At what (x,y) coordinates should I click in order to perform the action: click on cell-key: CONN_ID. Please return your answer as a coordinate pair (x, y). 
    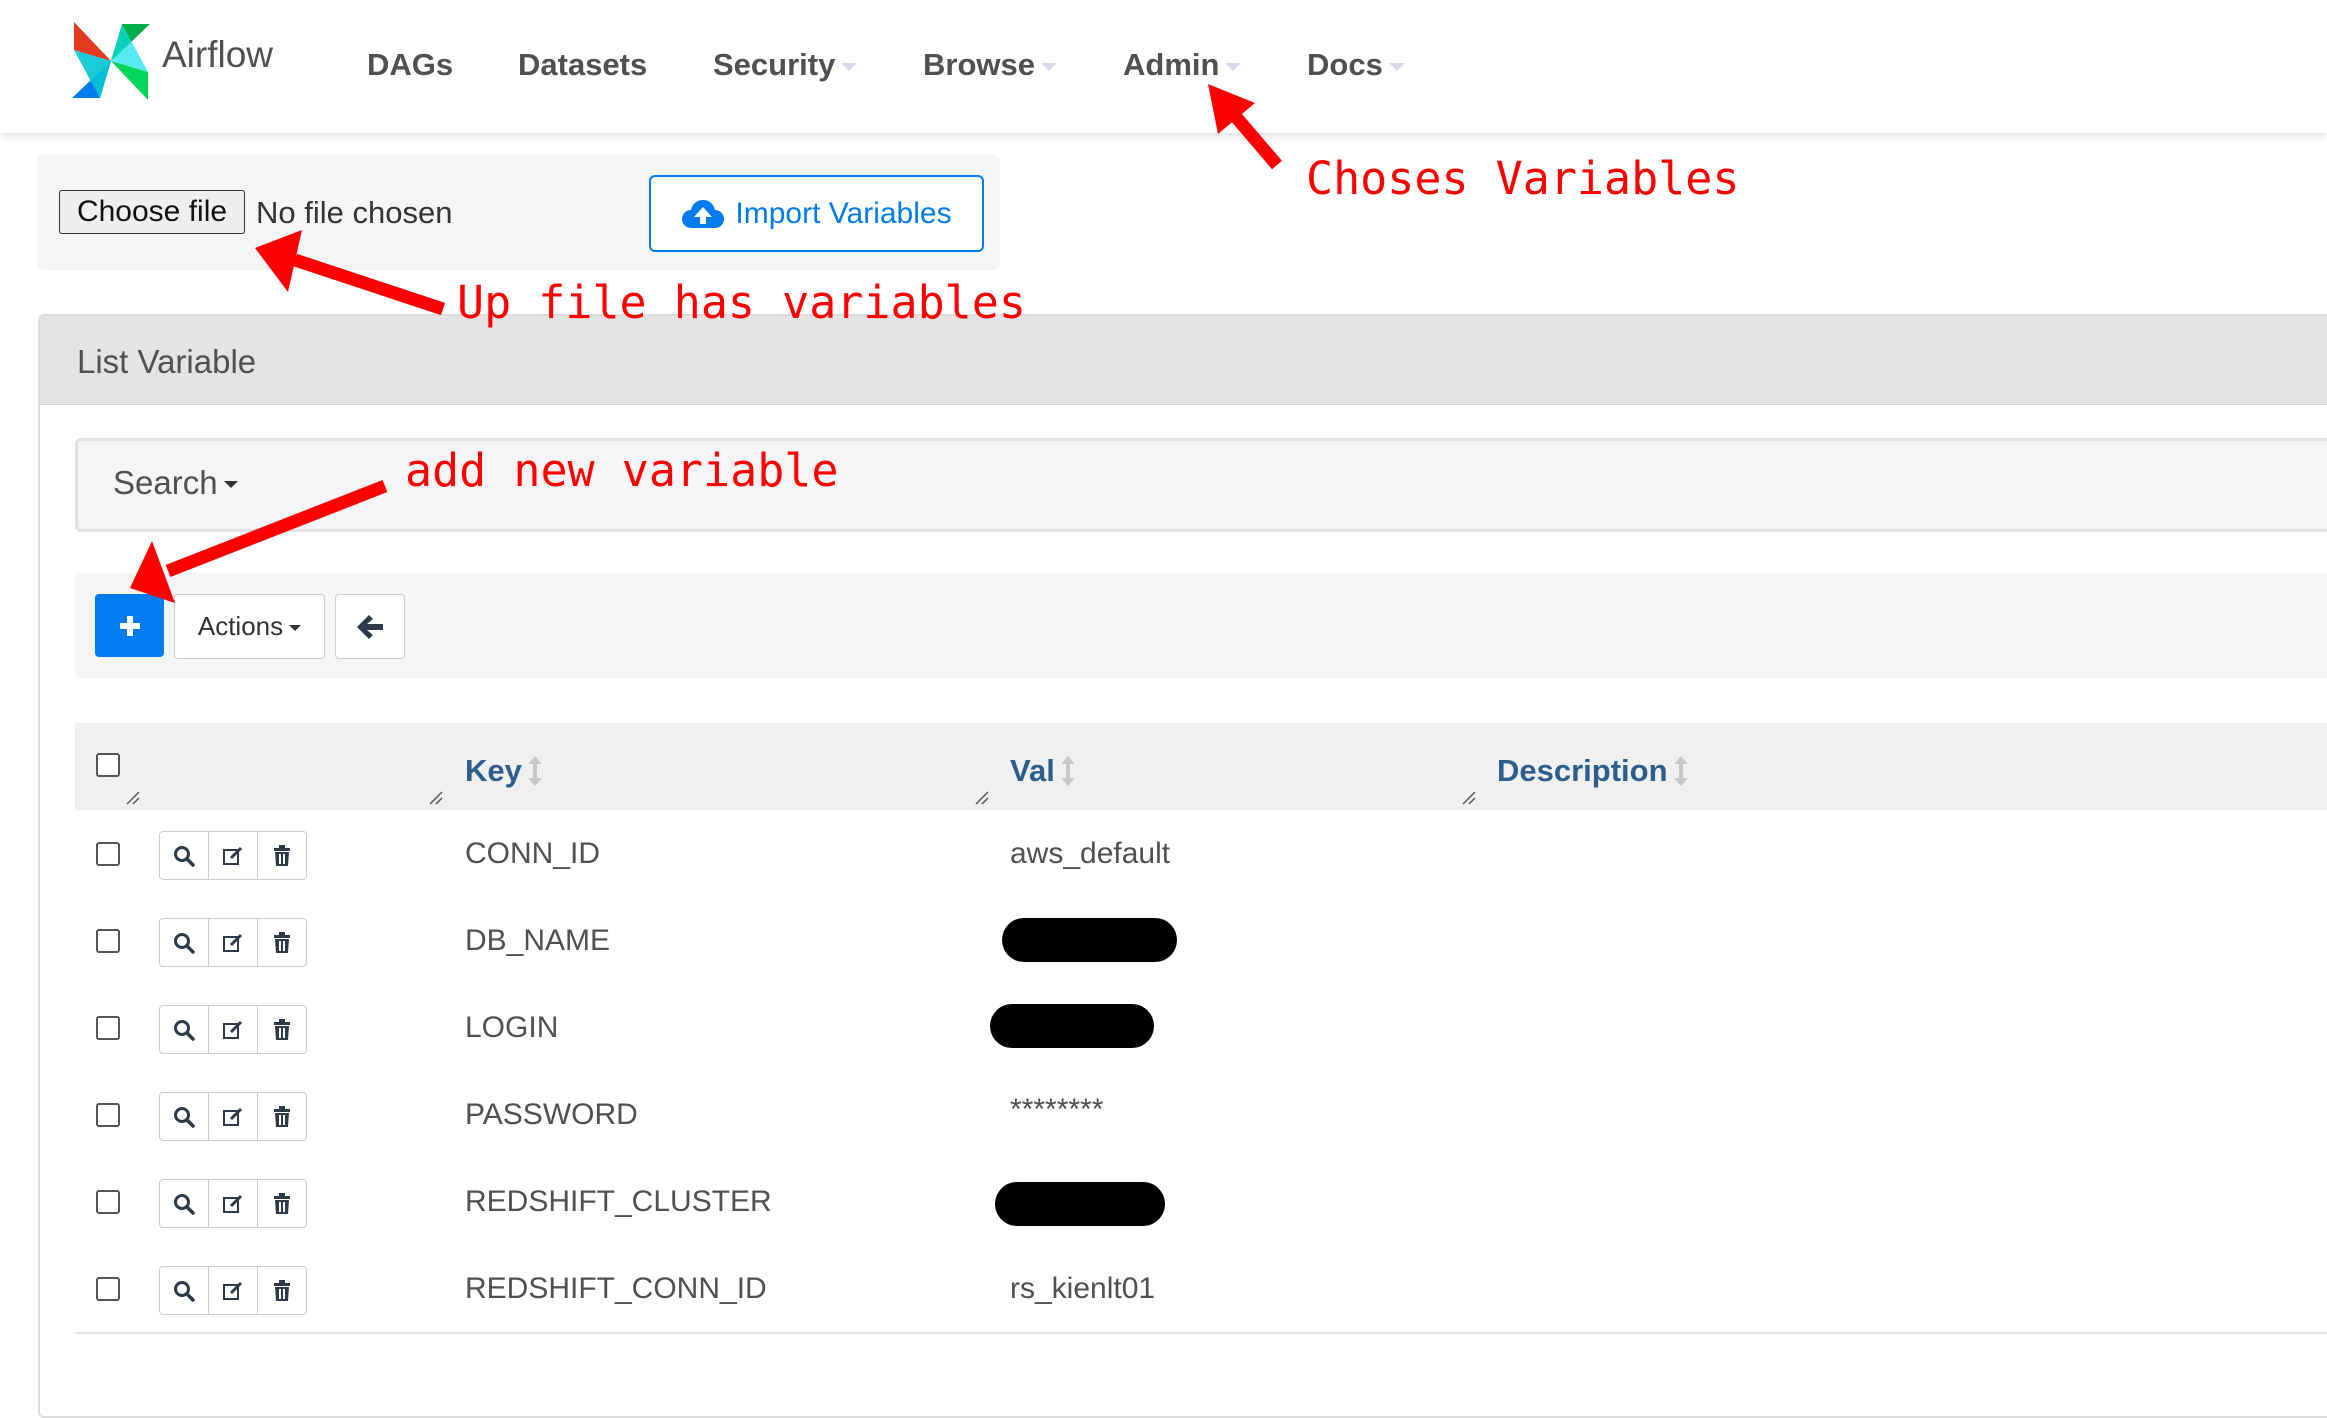
    Looking at the image, I should click on (533, 853).